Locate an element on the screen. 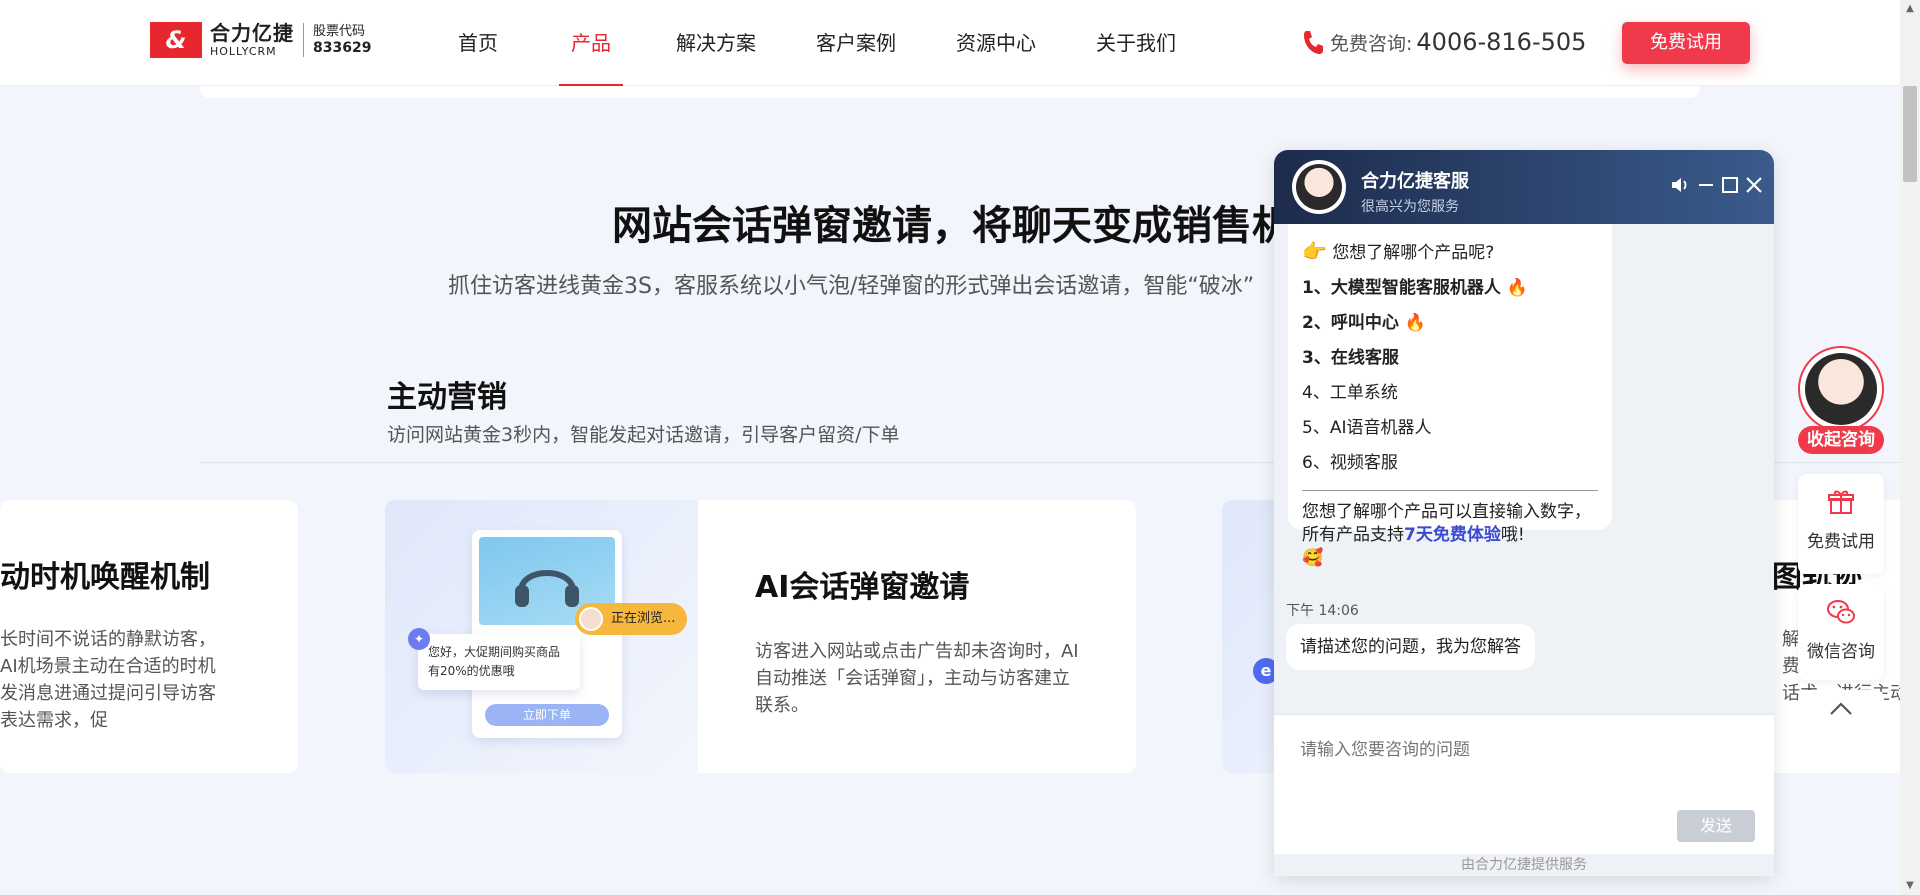 The width and height of the screenshot is (1920, 895). scroll-down-icon: ▼ is located at coordinates (1910, 886).